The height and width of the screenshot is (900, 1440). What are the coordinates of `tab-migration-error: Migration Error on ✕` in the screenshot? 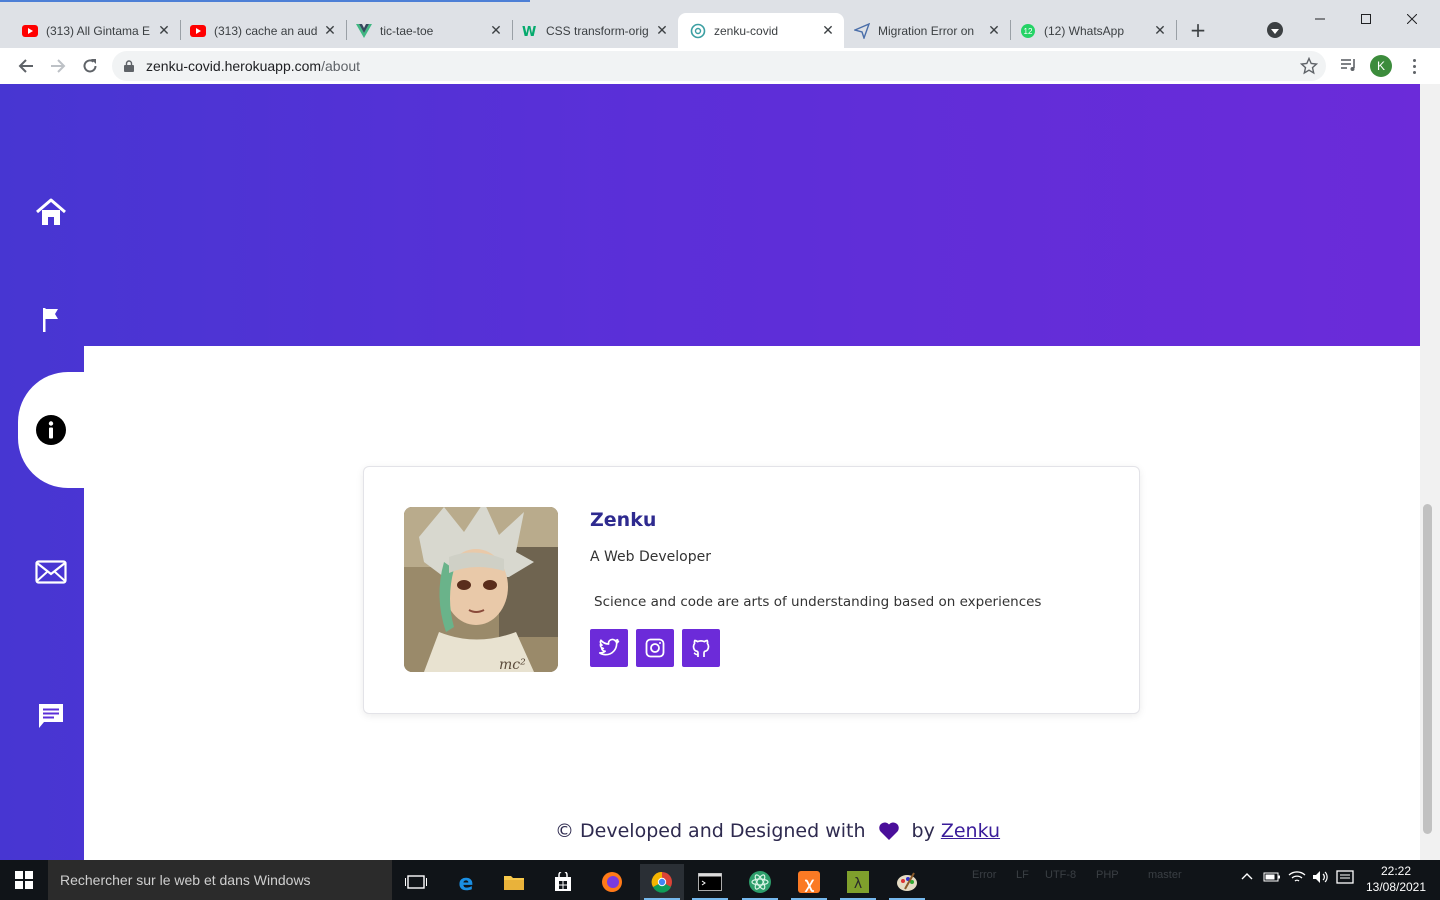 It's located at (927, 30).